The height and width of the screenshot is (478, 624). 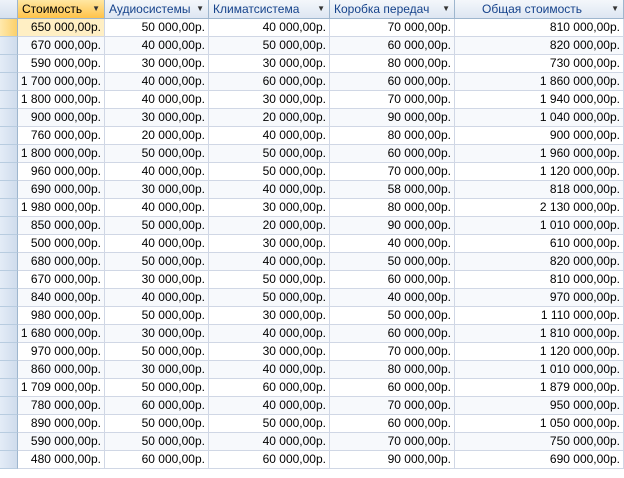 I want to click on table-cell: 810 000,00р., so click(x=539, y=280).